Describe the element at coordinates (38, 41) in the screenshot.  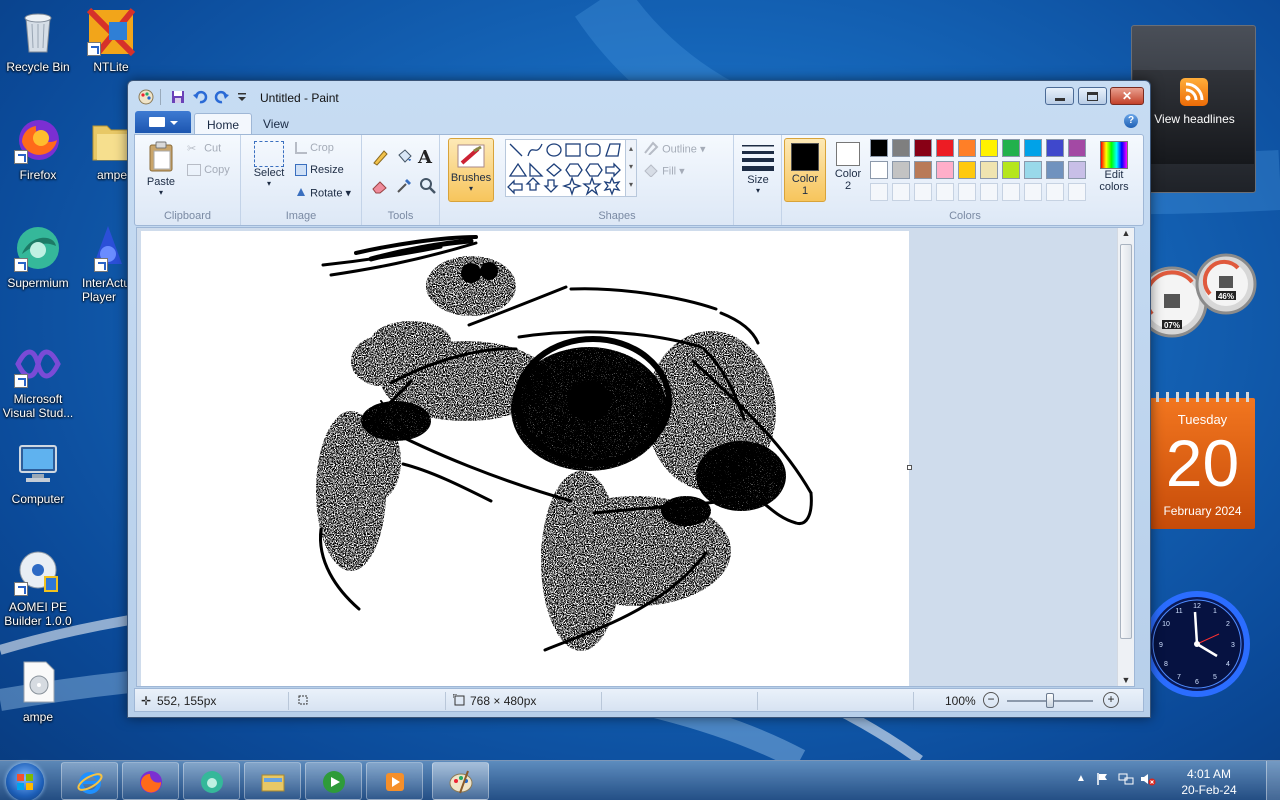
I see `desktop-icon-recycle-bin: Recycle Bin` at that location.